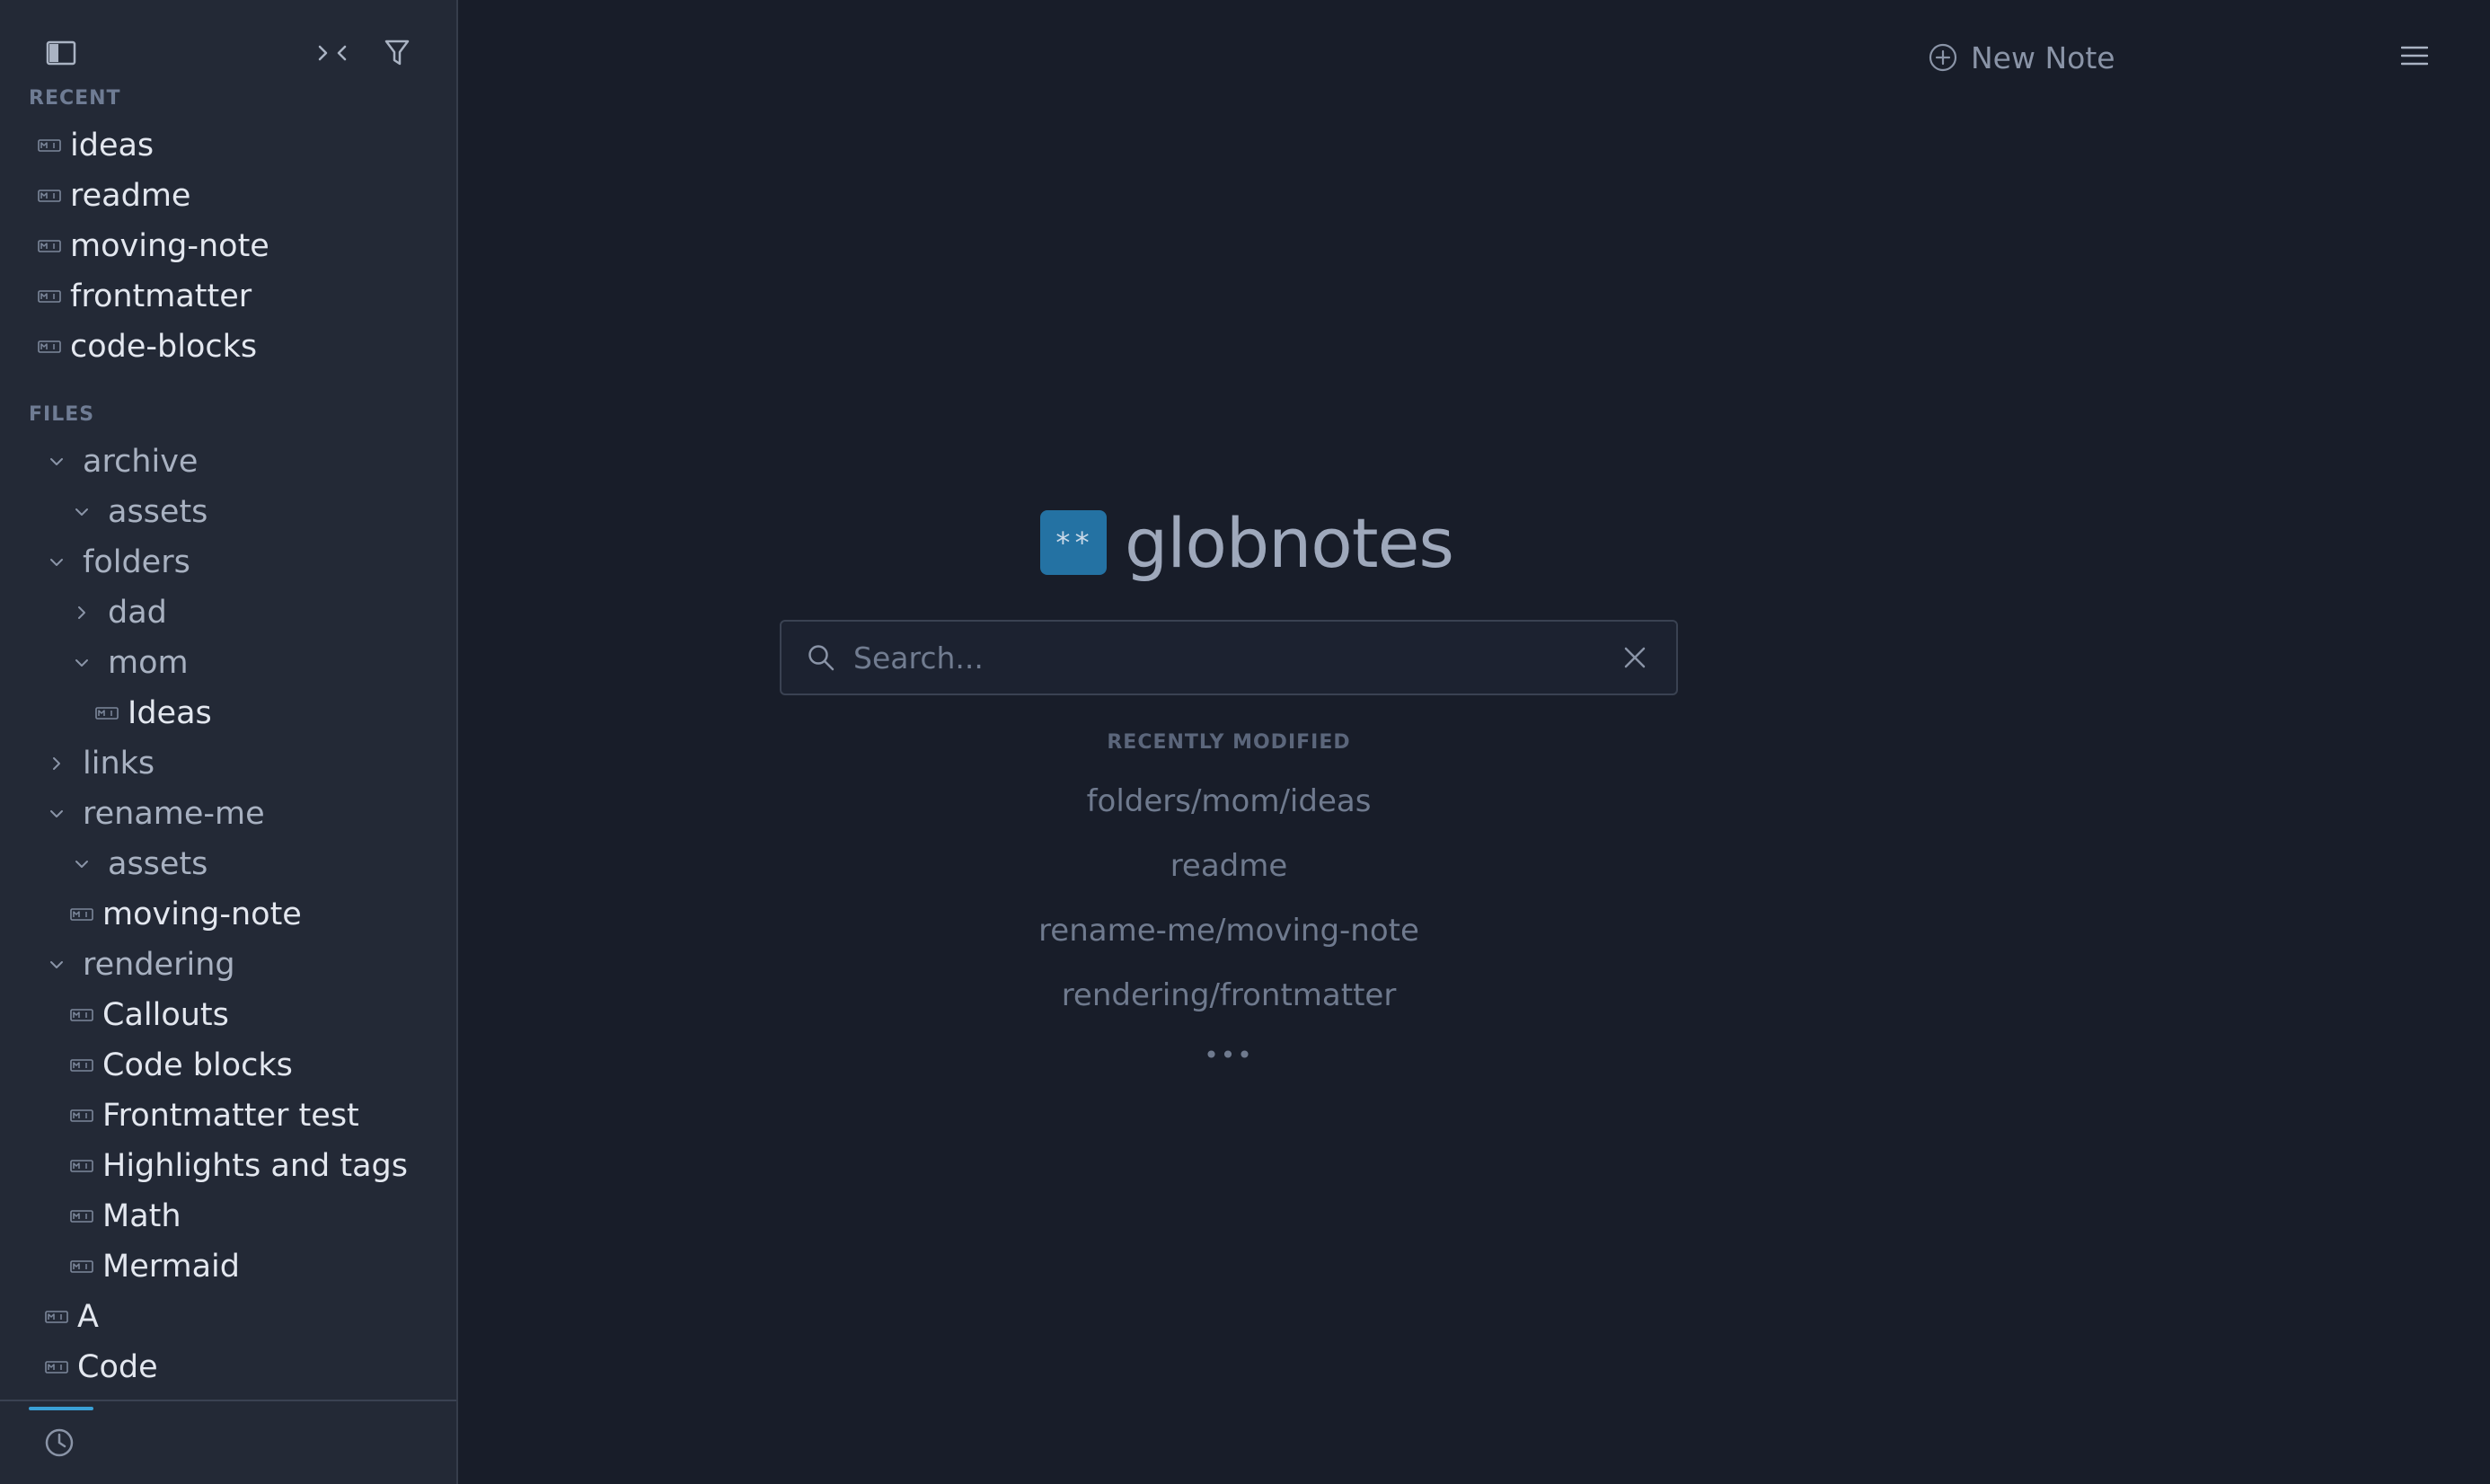 The width and height of the screenshot is (2490, 1484). I want to click on sidebar-bottom-bar, so click(228, 1442).